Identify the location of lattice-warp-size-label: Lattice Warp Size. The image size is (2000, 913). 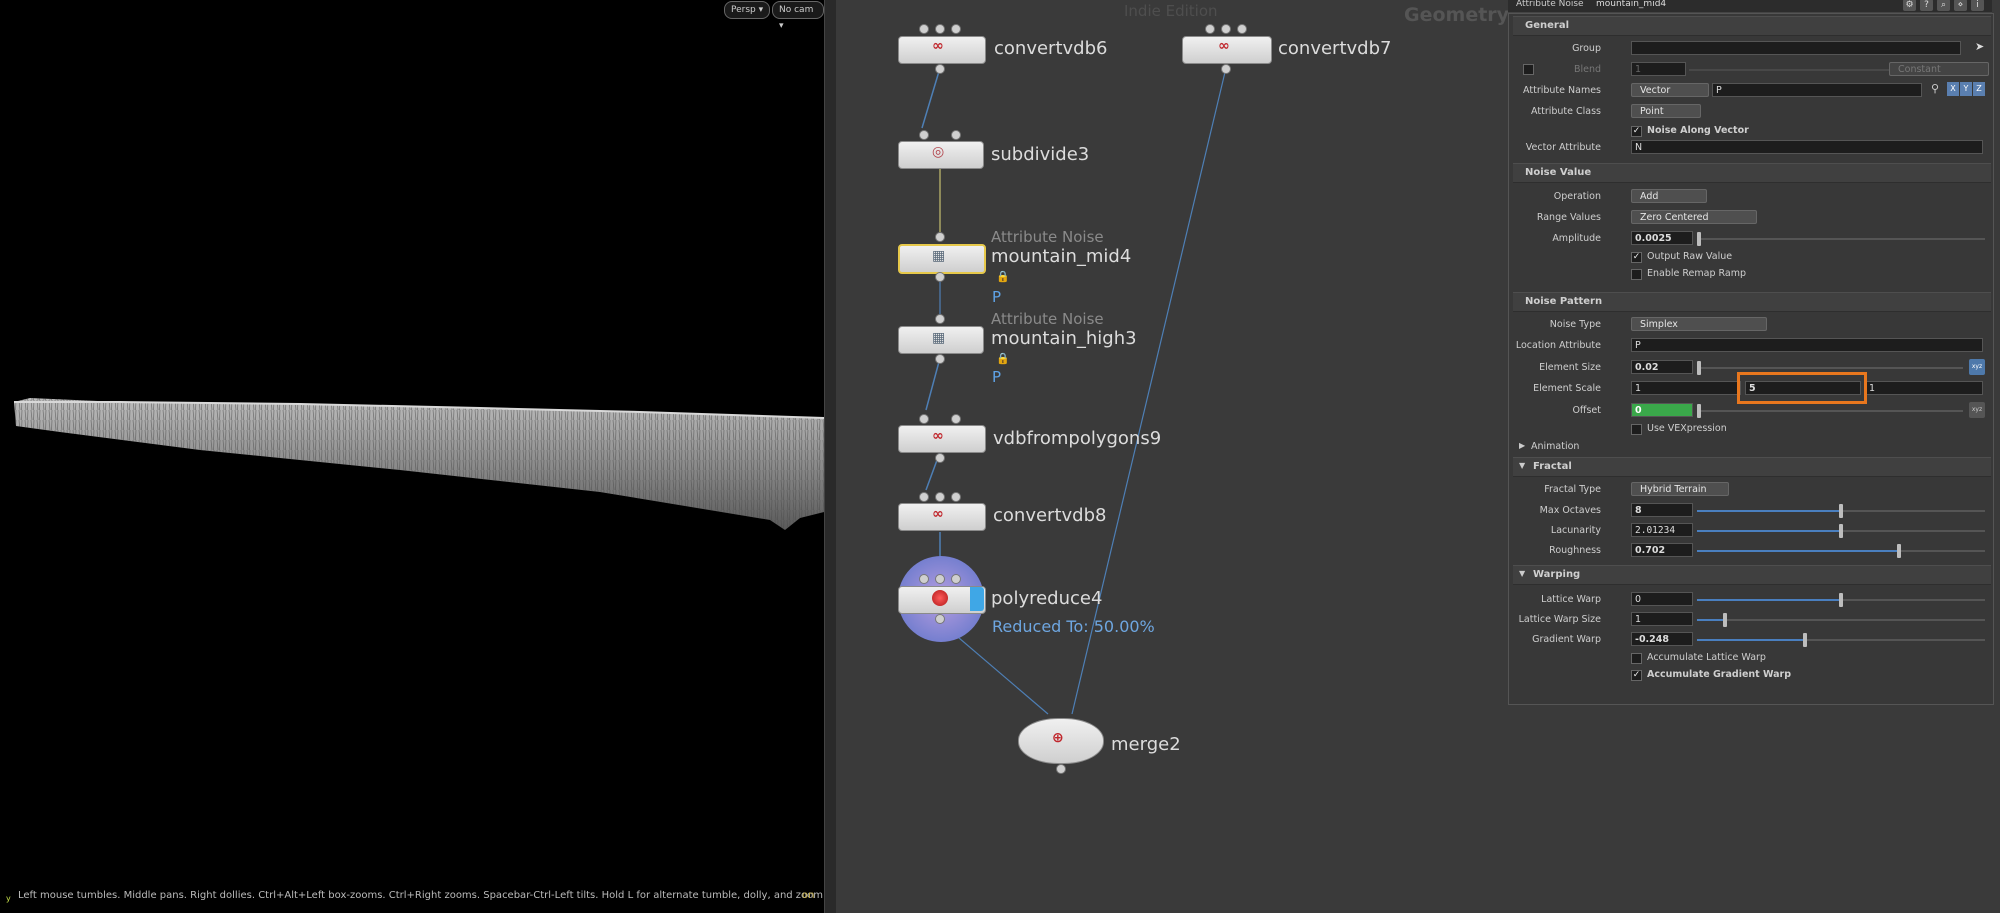
(1559, 619).